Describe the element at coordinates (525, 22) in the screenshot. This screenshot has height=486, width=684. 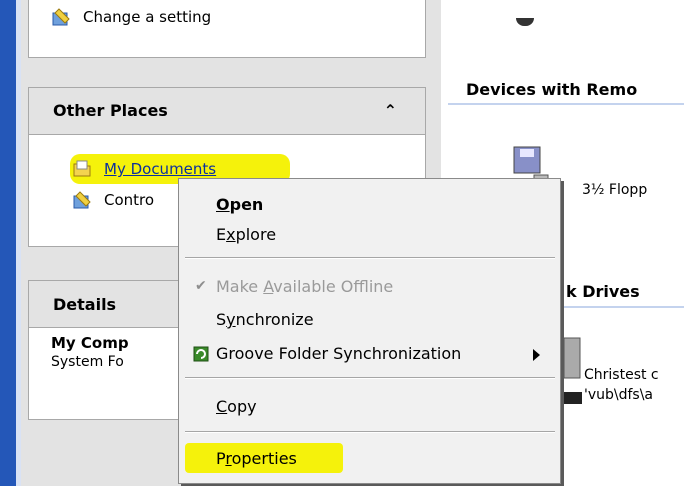
I see `right-pane-top-icon` at that location.